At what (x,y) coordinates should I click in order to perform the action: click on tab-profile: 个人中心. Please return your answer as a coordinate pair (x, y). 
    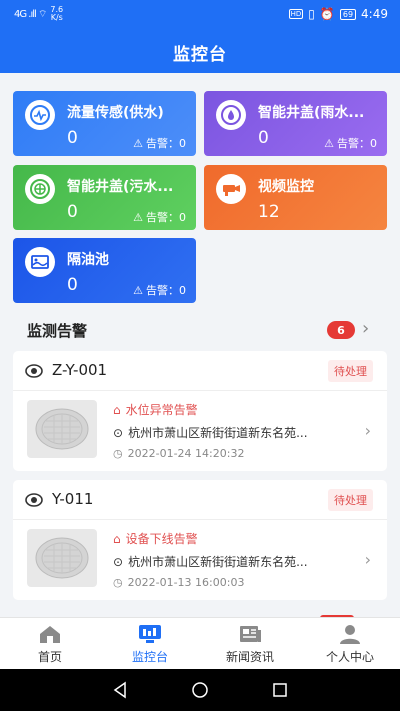
    Looking at the image, I should click on (350, 643).